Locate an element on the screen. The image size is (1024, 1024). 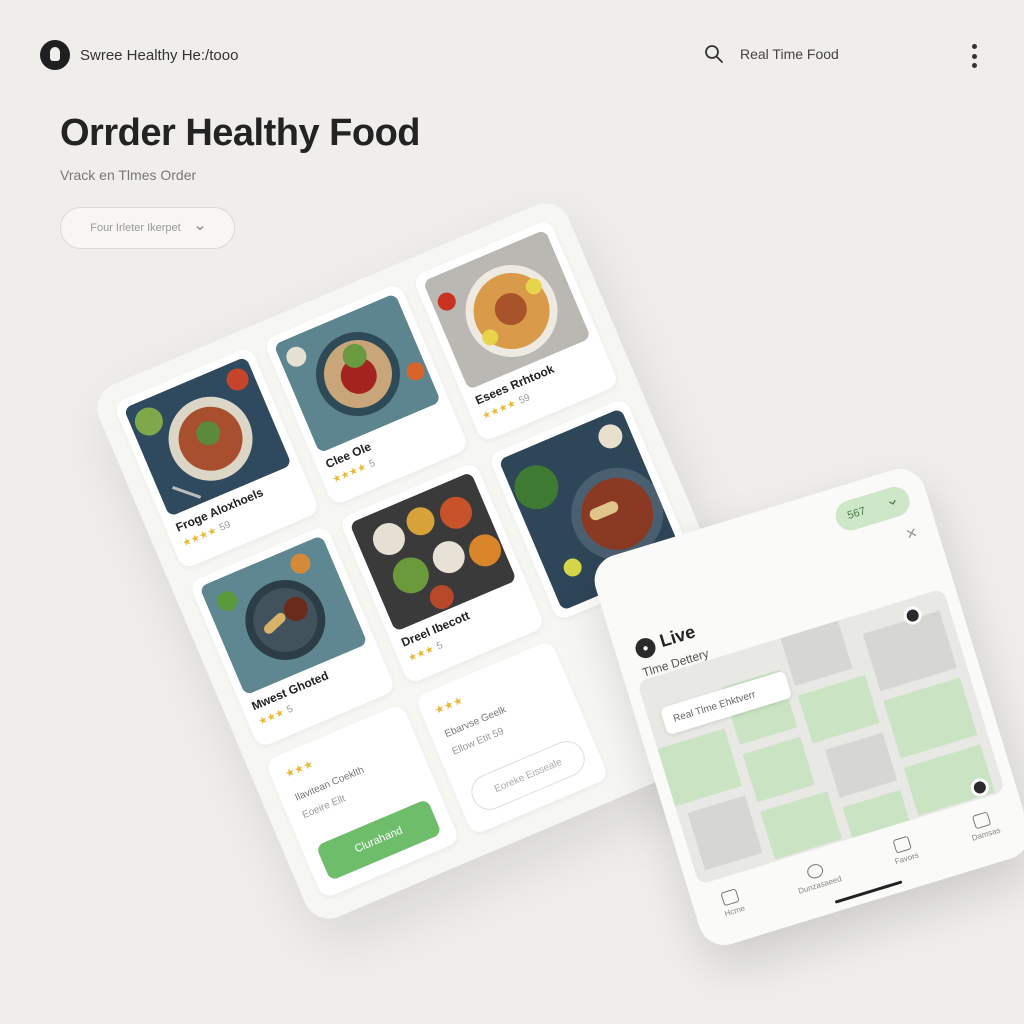
tab-label: Dunzasaeed is located at coordinates (820, 885).